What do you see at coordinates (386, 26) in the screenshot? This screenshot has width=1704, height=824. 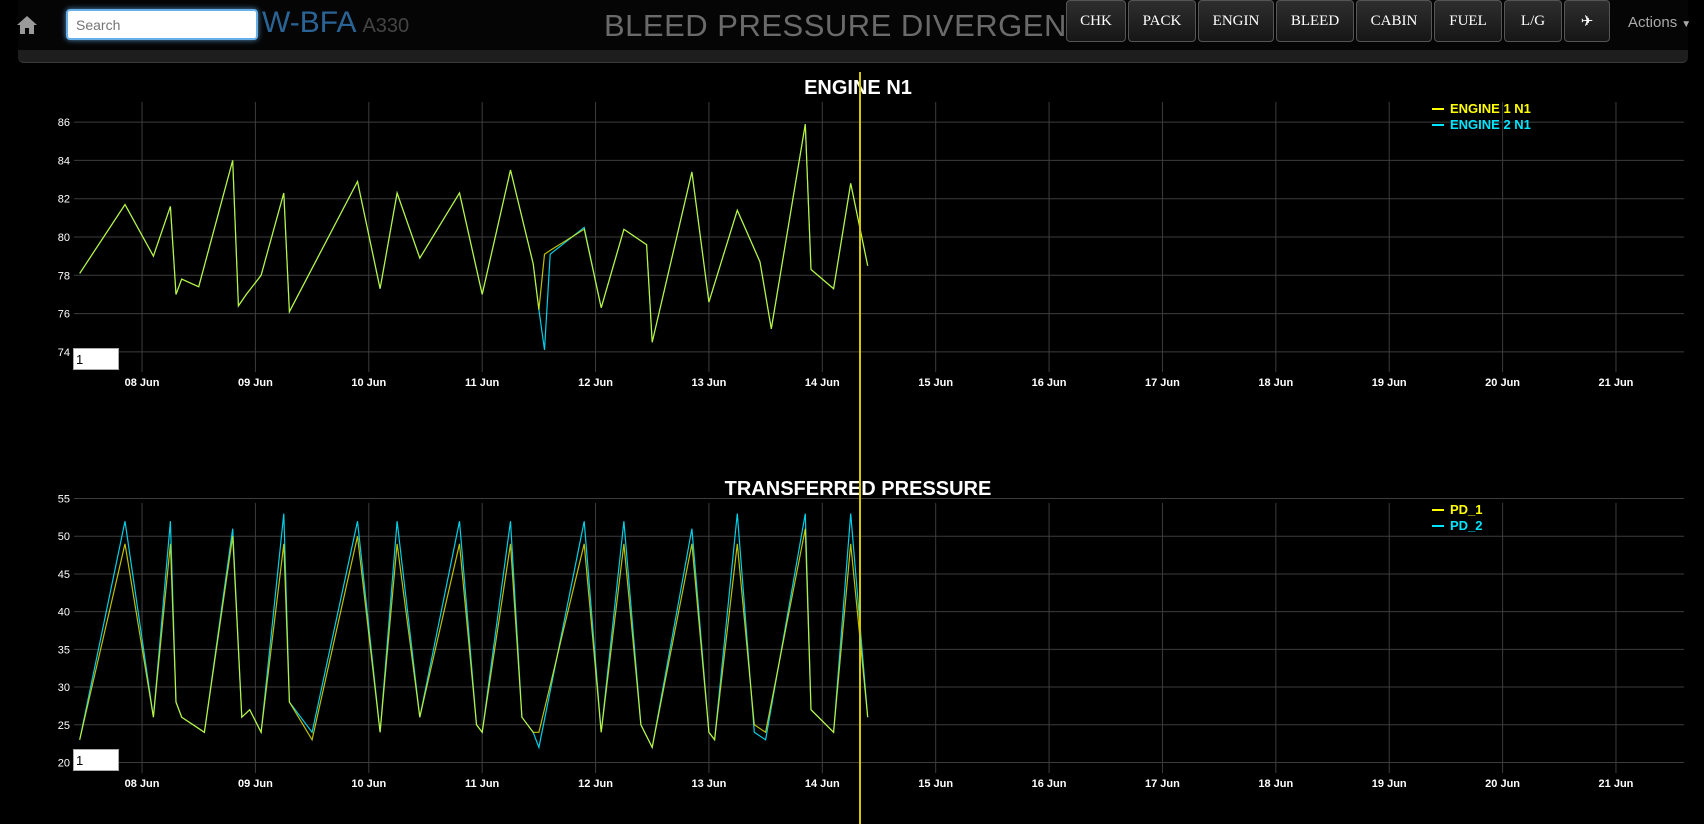 I see `aircraft-type-label: A330` at bounding box center [386, 26].